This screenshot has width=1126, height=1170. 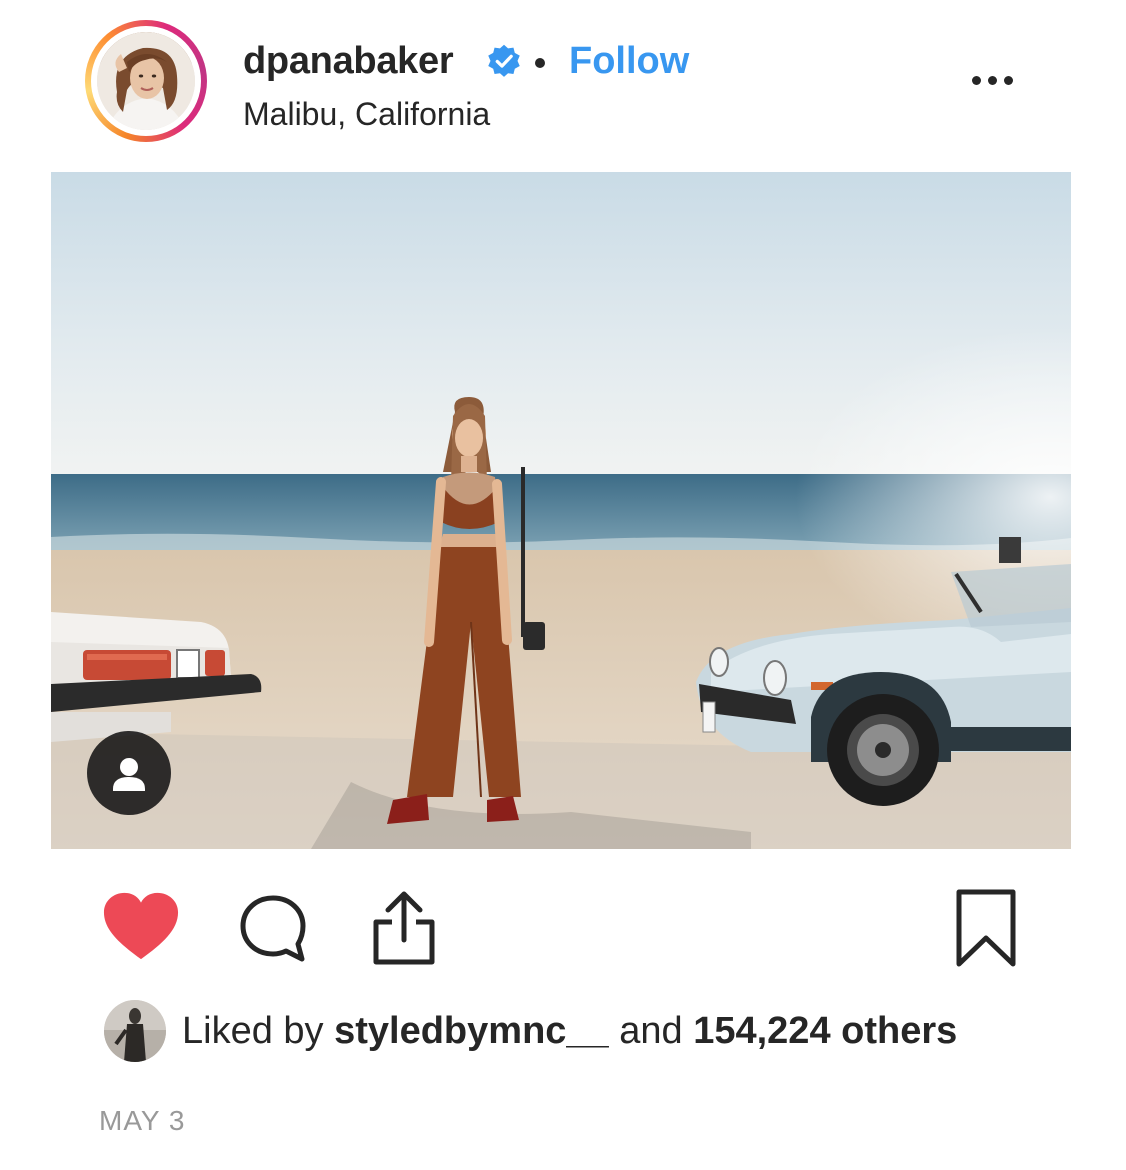 I want to click on post-date: MAY 3, so click(x=142, y=1121).